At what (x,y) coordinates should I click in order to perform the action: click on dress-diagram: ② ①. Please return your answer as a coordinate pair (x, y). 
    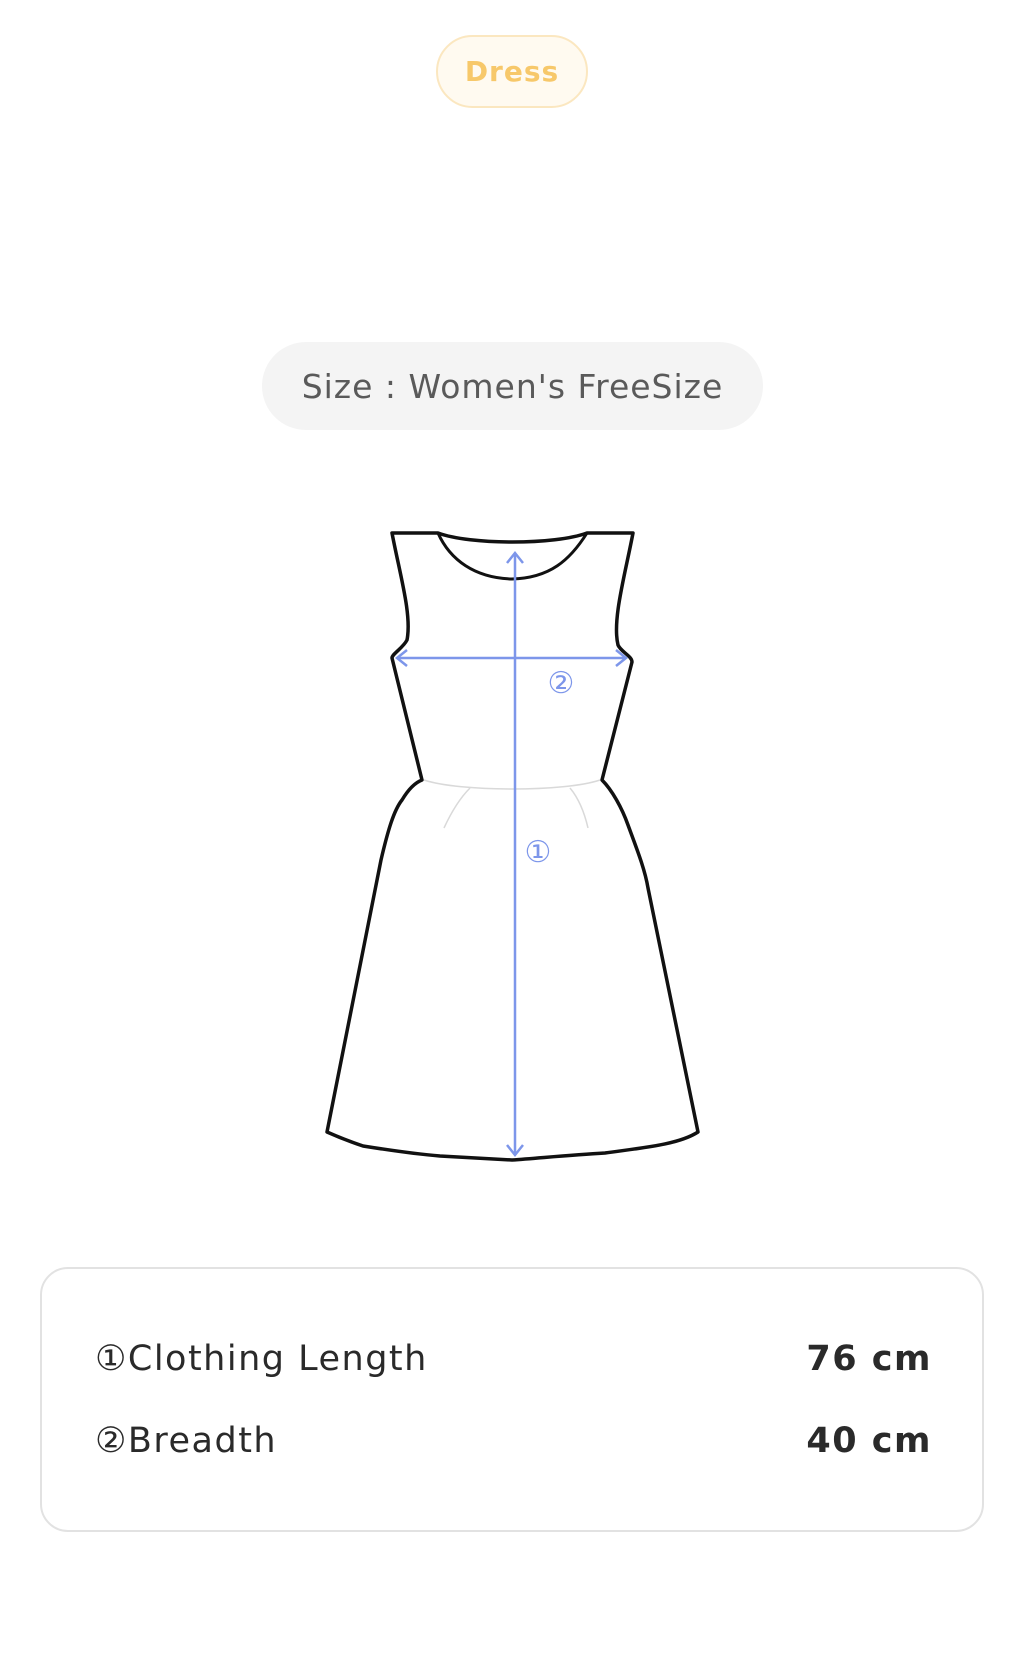
    Looking at the image, I should click on (512, 846).